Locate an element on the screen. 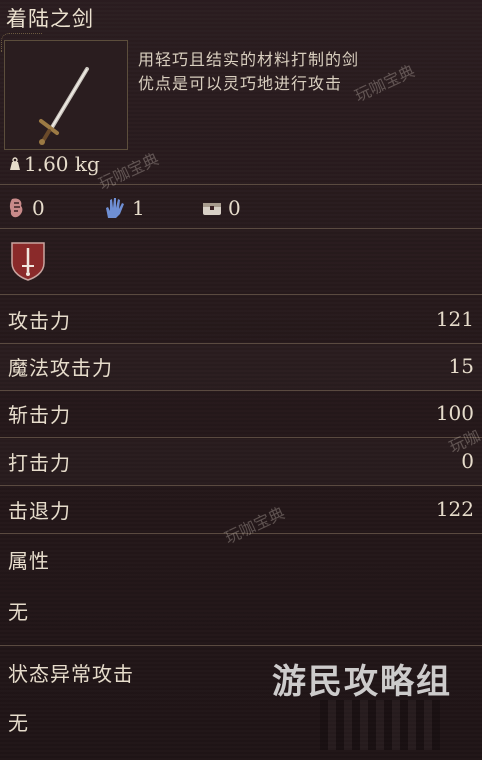  chest-icon is located at coordinates (212, 209).